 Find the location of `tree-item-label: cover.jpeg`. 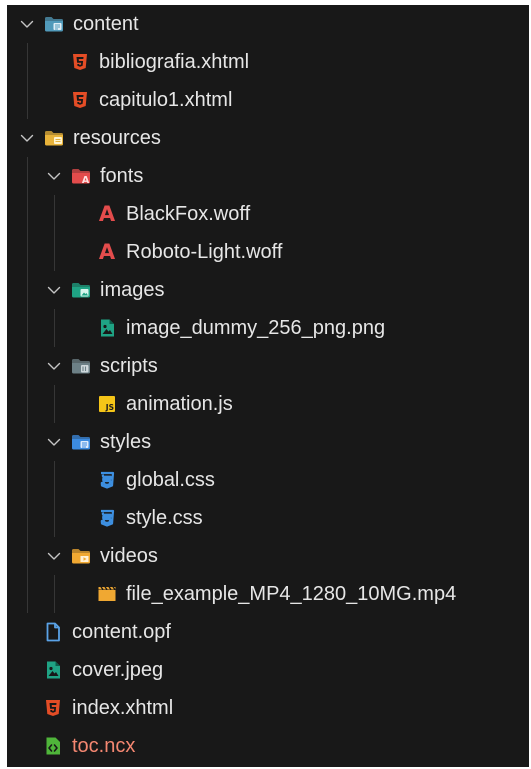

tree-item-label: cover.jpeg is located at coordinates (118, 670).